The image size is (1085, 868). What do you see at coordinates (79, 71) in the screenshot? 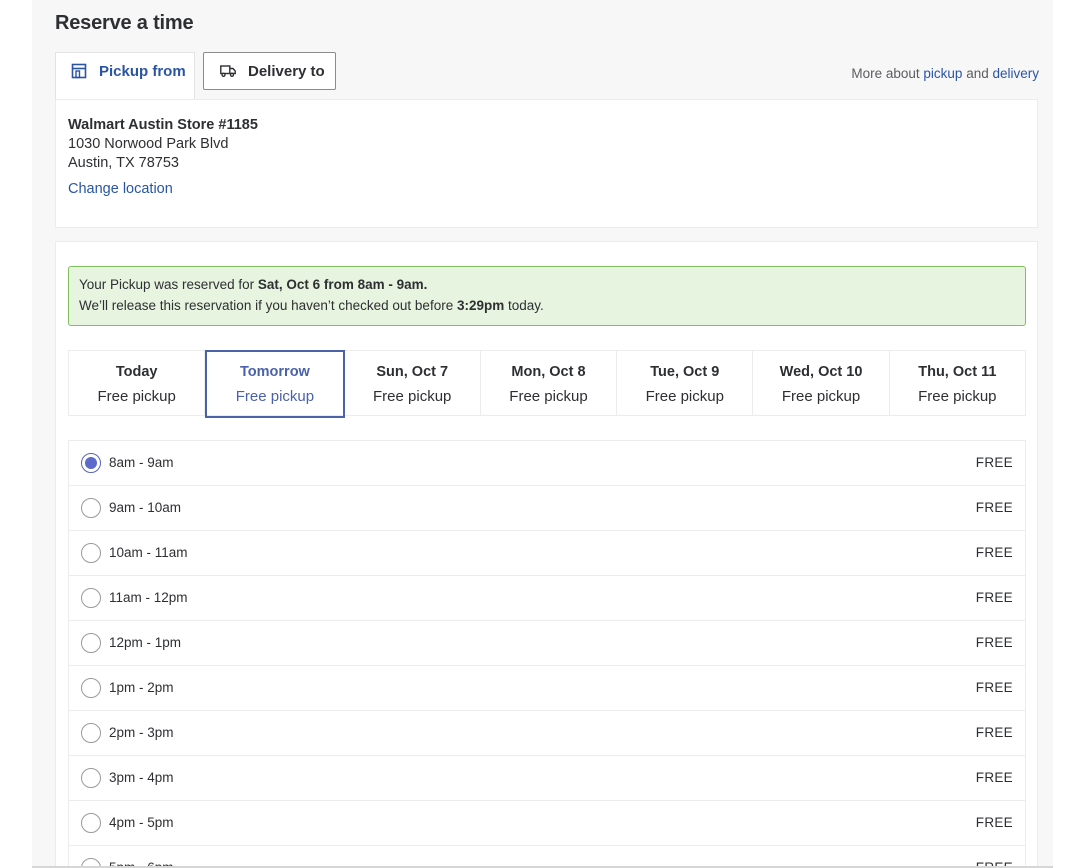
I see `store-icon` at bounding box center [79, 71].